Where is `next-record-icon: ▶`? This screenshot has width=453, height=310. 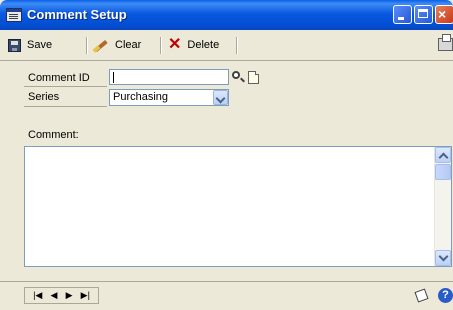 next-record-icon: ▶ is located at coordinates (69, 295).